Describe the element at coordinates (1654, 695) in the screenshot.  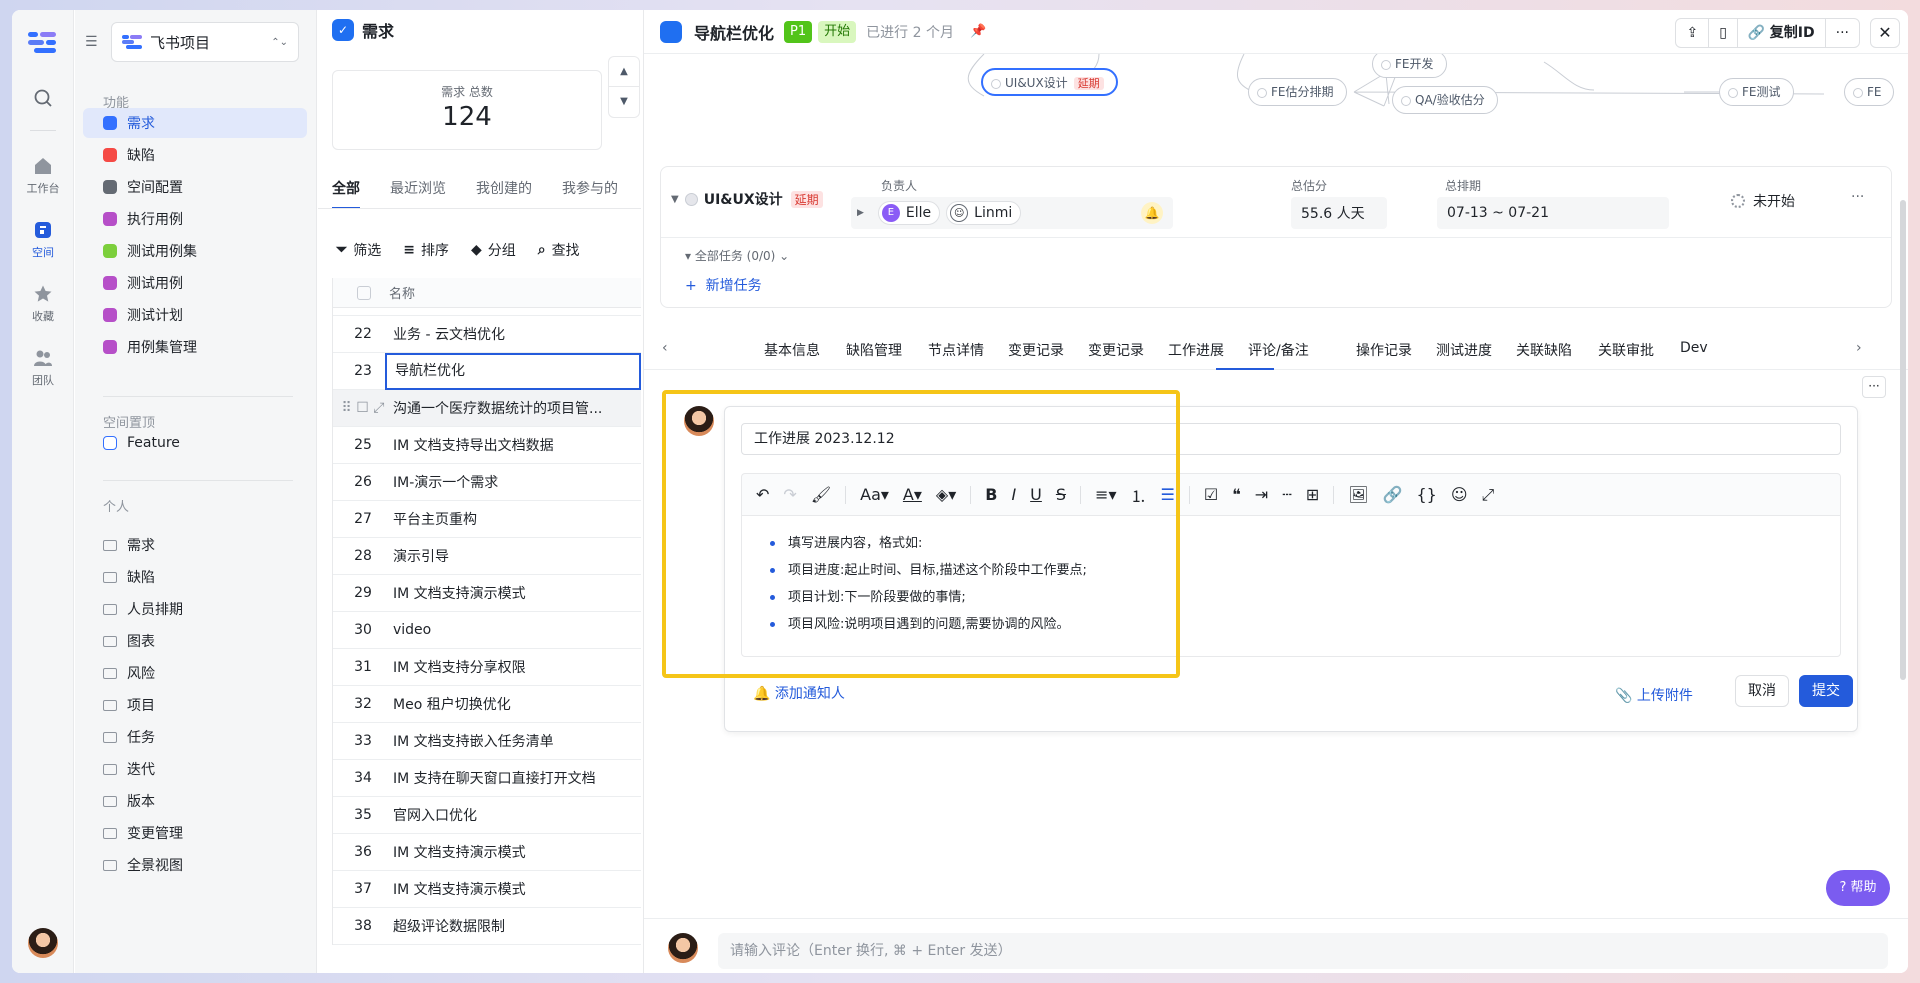
I see `upload-attachment-button: 📎 上传附件` at that location.